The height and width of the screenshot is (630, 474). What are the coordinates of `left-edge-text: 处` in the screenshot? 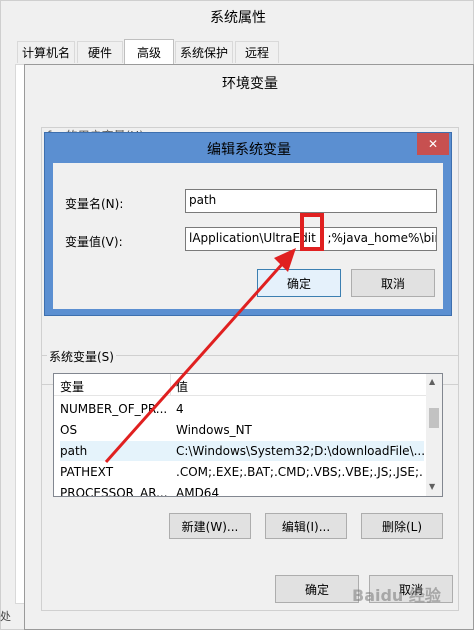 It's located at (5, 616).